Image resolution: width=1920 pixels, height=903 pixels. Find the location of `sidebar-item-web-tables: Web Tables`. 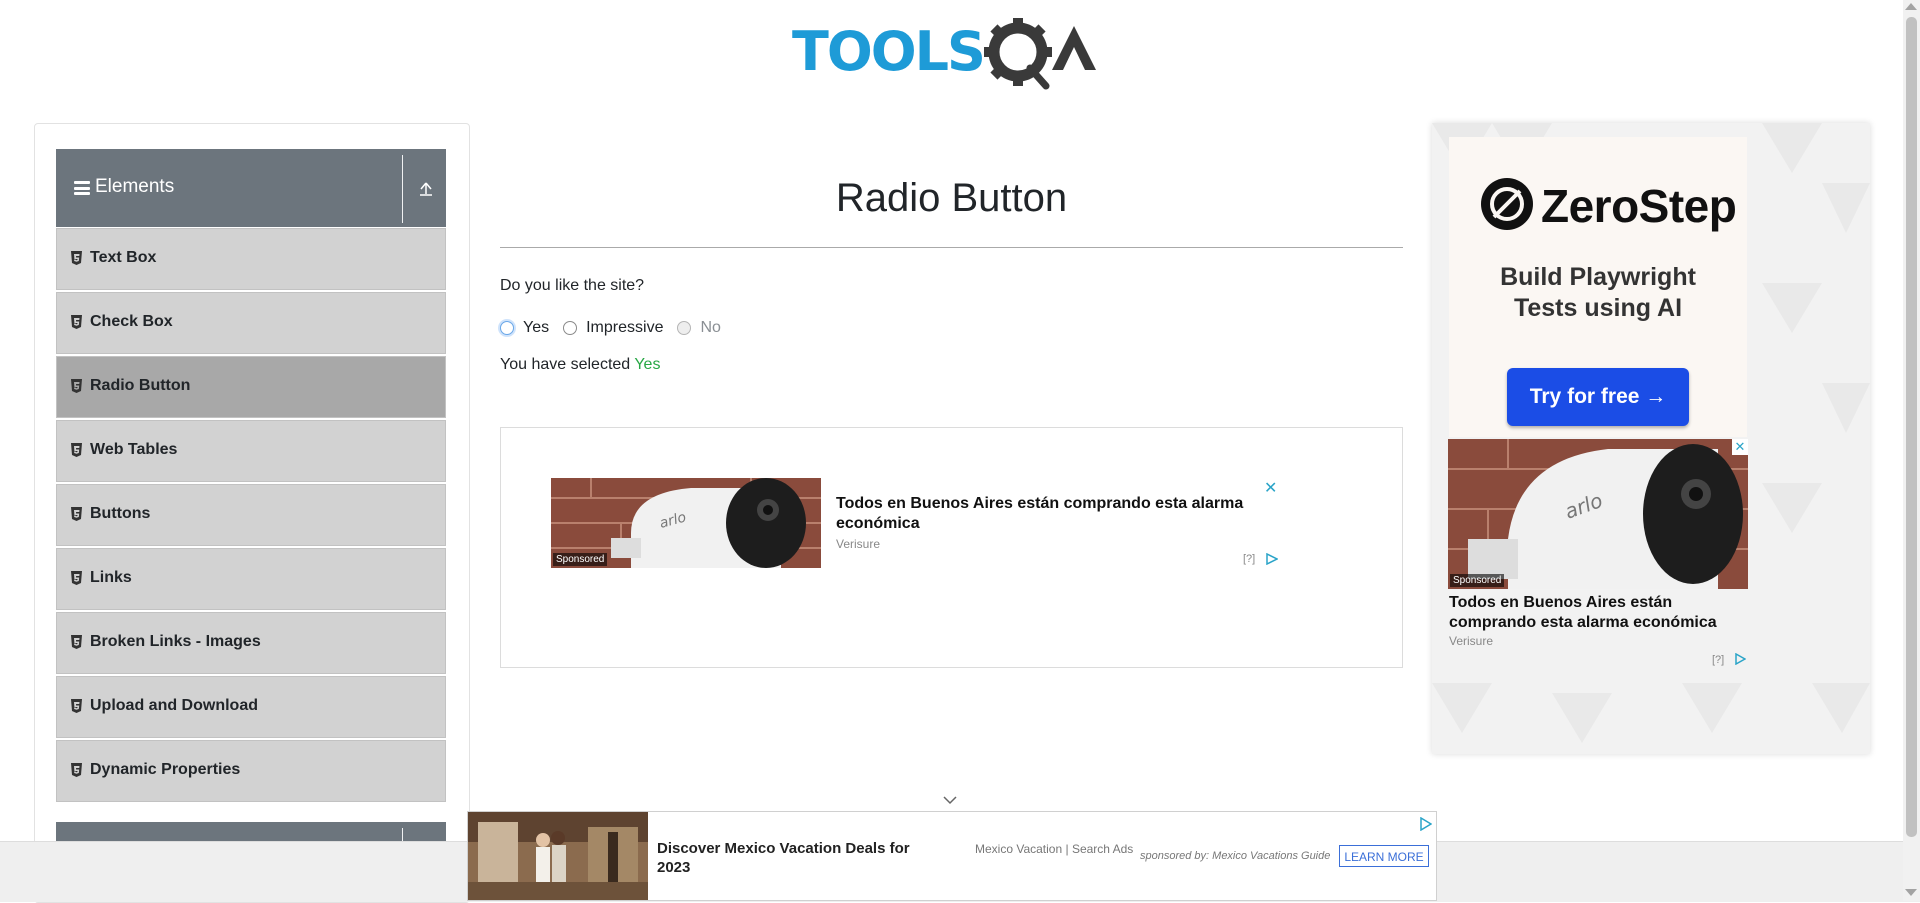

sidebar-item-web-tables: Web Tables is located at coordinates (251, 451).